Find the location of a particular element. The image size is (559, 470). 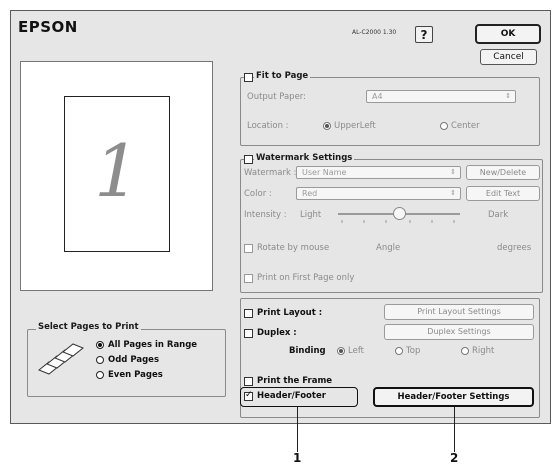

intensity-slider is located at coordinates (399, 215).